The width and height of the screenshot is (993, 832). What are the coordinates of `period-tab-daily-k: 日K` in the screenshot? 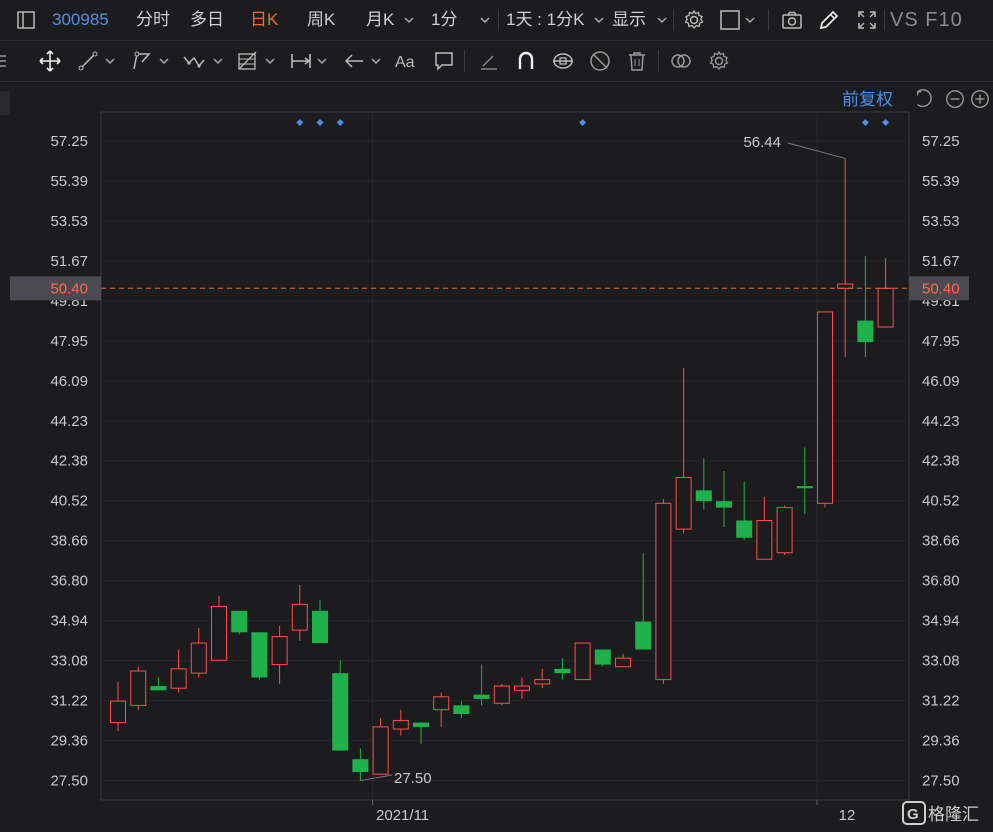 It's located at (264, 20).